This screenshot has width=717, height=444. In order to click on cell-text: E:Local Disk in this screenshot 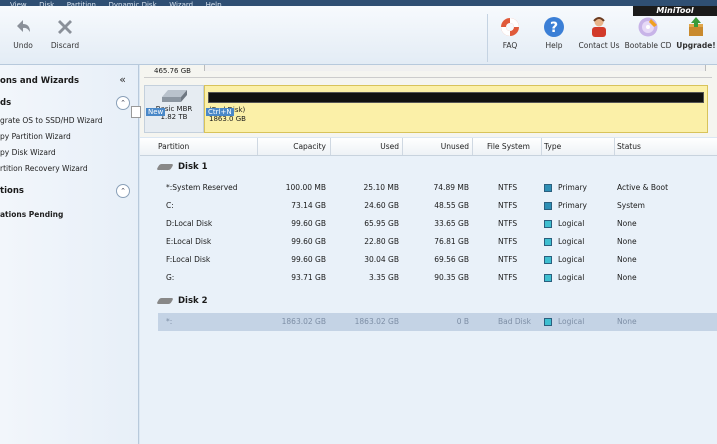, I will do `click(189, 241)`.